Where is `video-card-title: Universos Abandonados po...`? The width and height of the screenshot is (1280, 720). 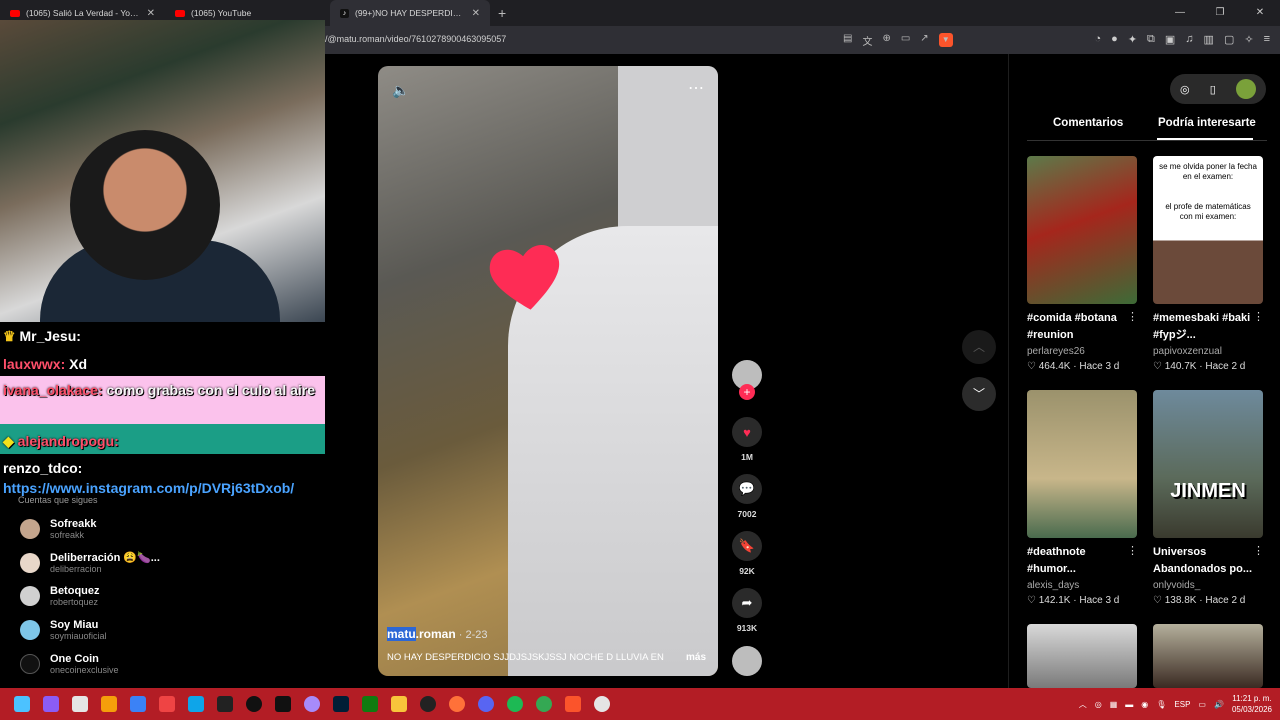 video-card-title: Universos Abandonados po... is located at coordinates (1203, 561).